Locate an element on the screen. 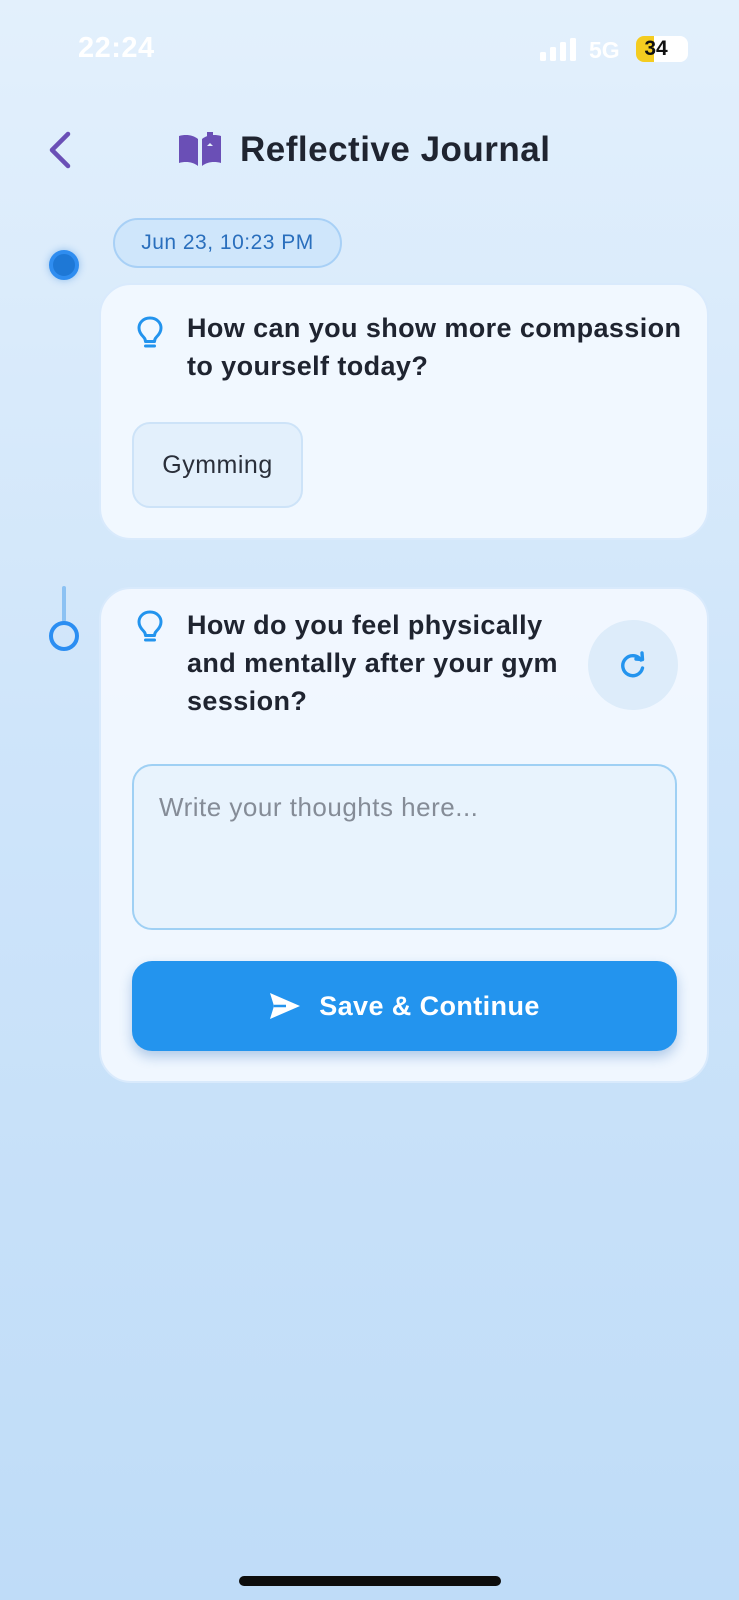 The image size is (739, 1600). refresh-icon is located at coordinates (633, 664).